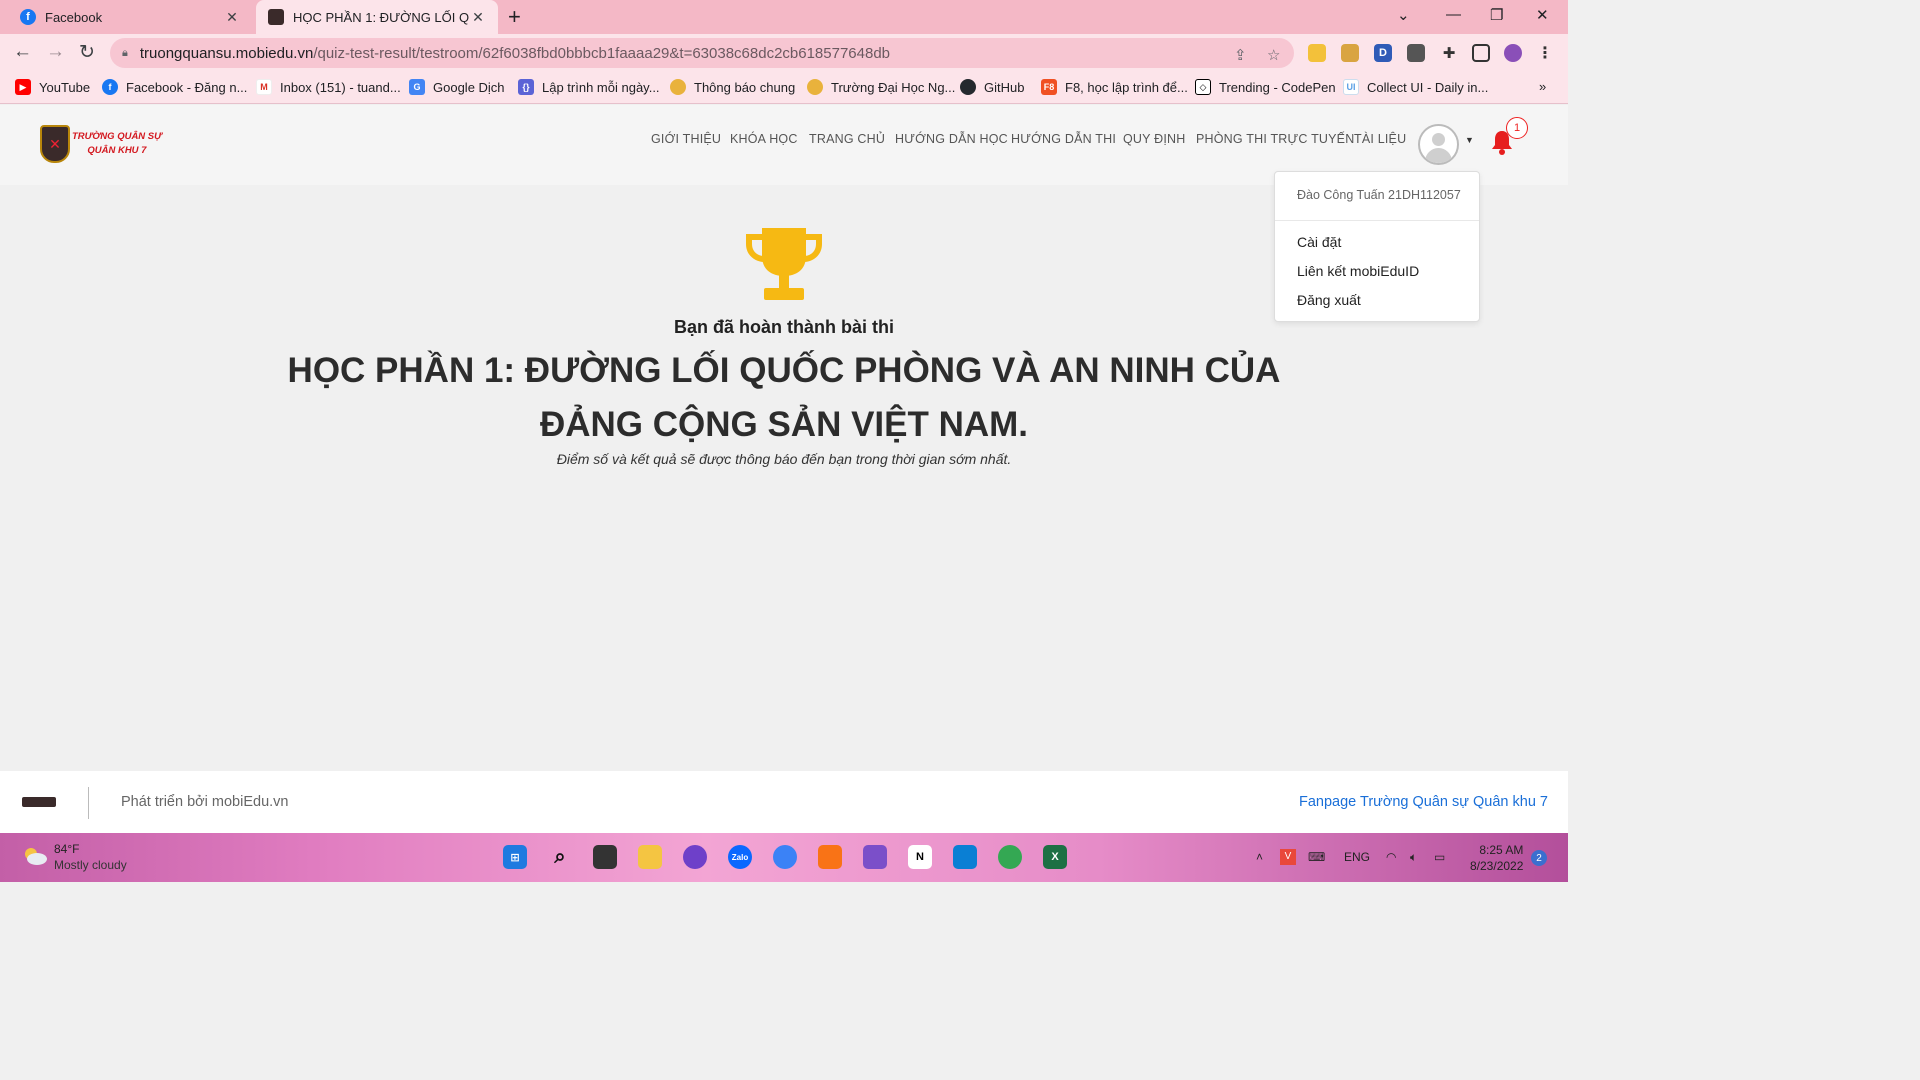 The image size is (1920, 1080). Describe the element at coordinates (1438, 155) in the screenshot. I see `avatar-body` at that location.